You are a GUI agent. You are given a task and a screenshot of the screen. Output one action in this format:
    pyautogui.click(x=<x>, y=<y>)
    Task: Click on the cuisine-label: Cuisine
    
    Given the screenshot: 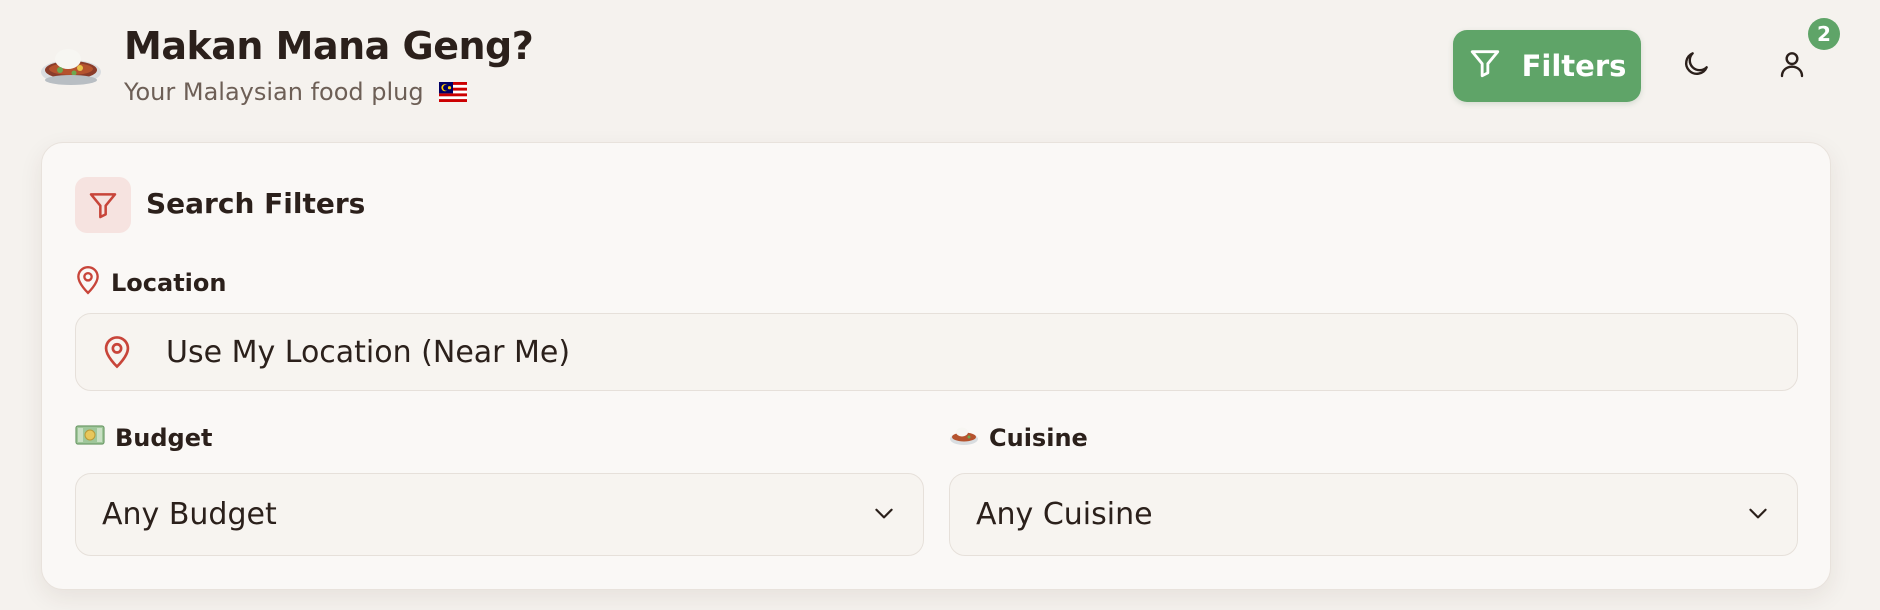 What is the action you would take?
    pyautogui.click(x=1018, y=438)
    